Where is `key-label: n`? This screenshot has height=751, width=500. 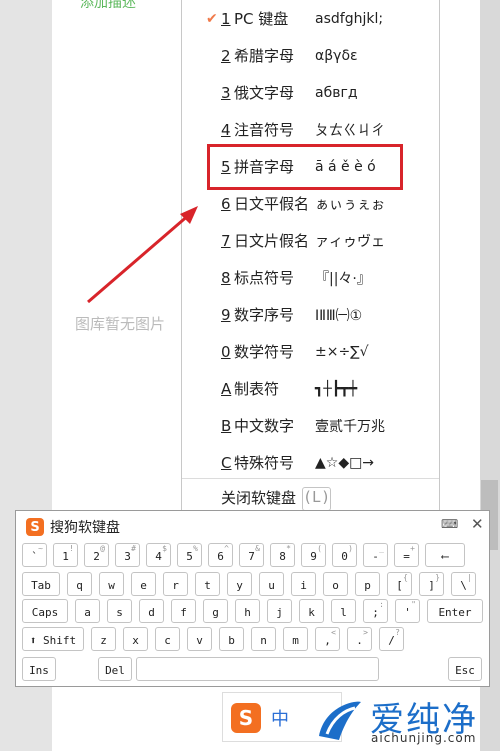
key-label: n is located at coordinates (263, 640).